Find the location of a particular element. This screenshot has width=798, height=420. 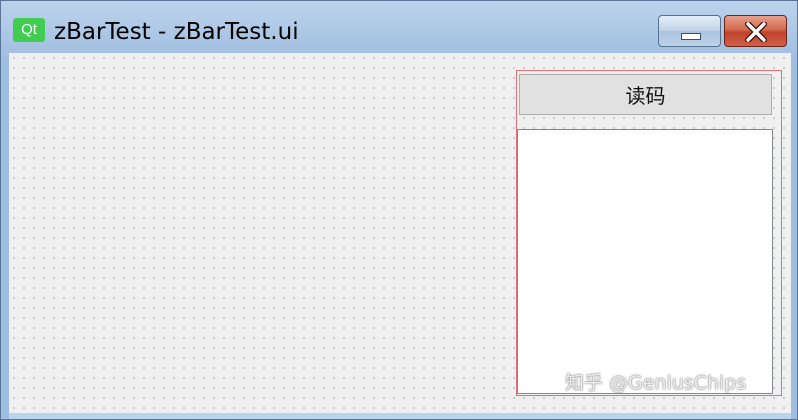

close-button is located at coordinates (755, 31).